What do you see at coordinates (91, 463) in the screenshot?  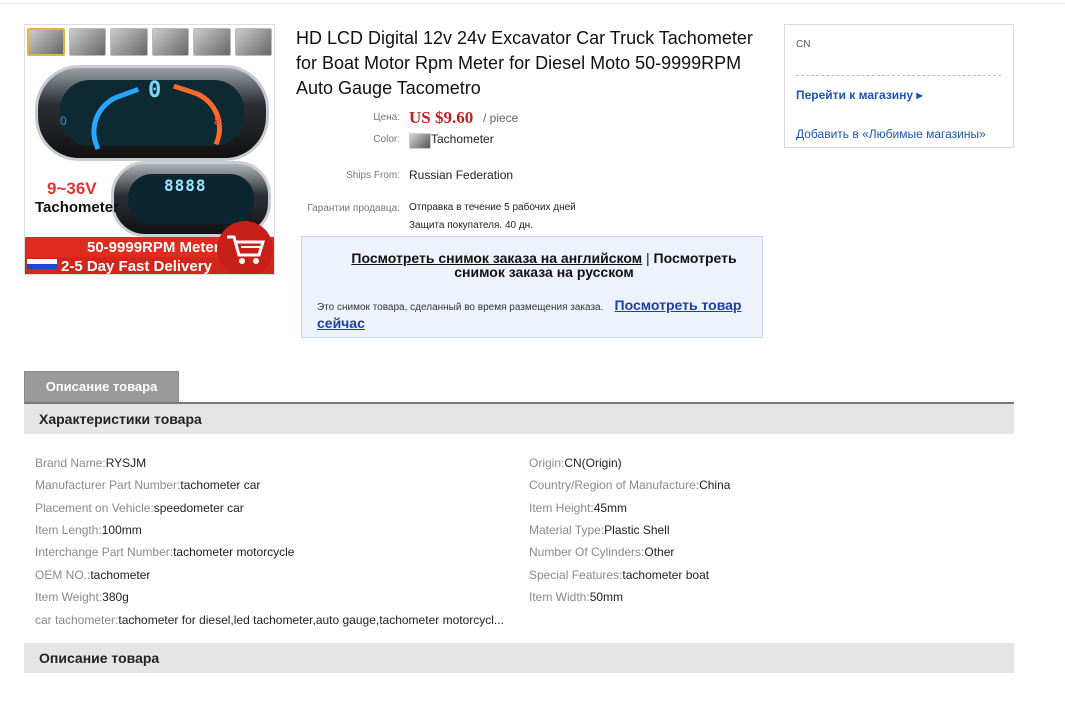 I see `spec-row: Brand Name:RYSJM` at bounding box center [91, 463].